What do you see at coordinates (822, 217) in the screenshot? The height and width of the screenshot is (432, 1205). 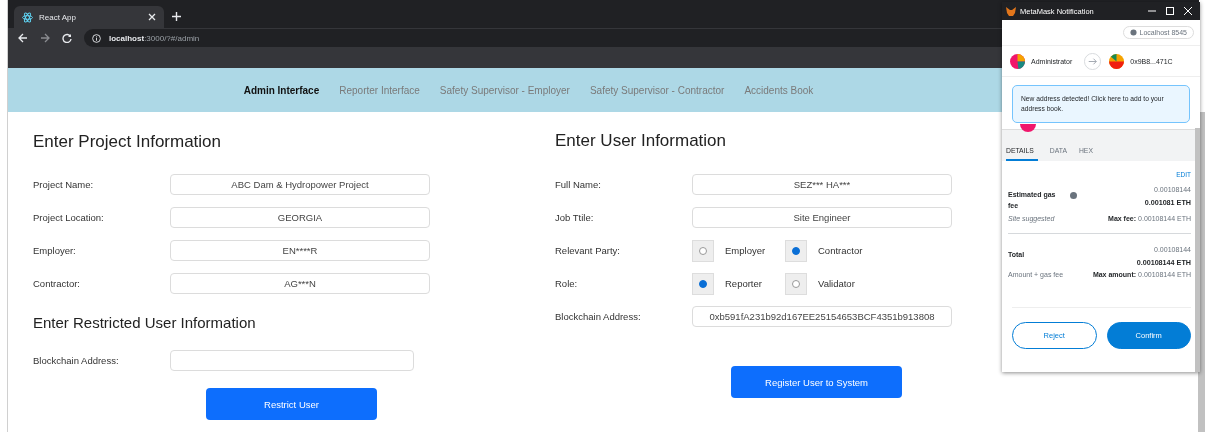 I see `text-field: Site Engineer` at bounding box center [822, 217].